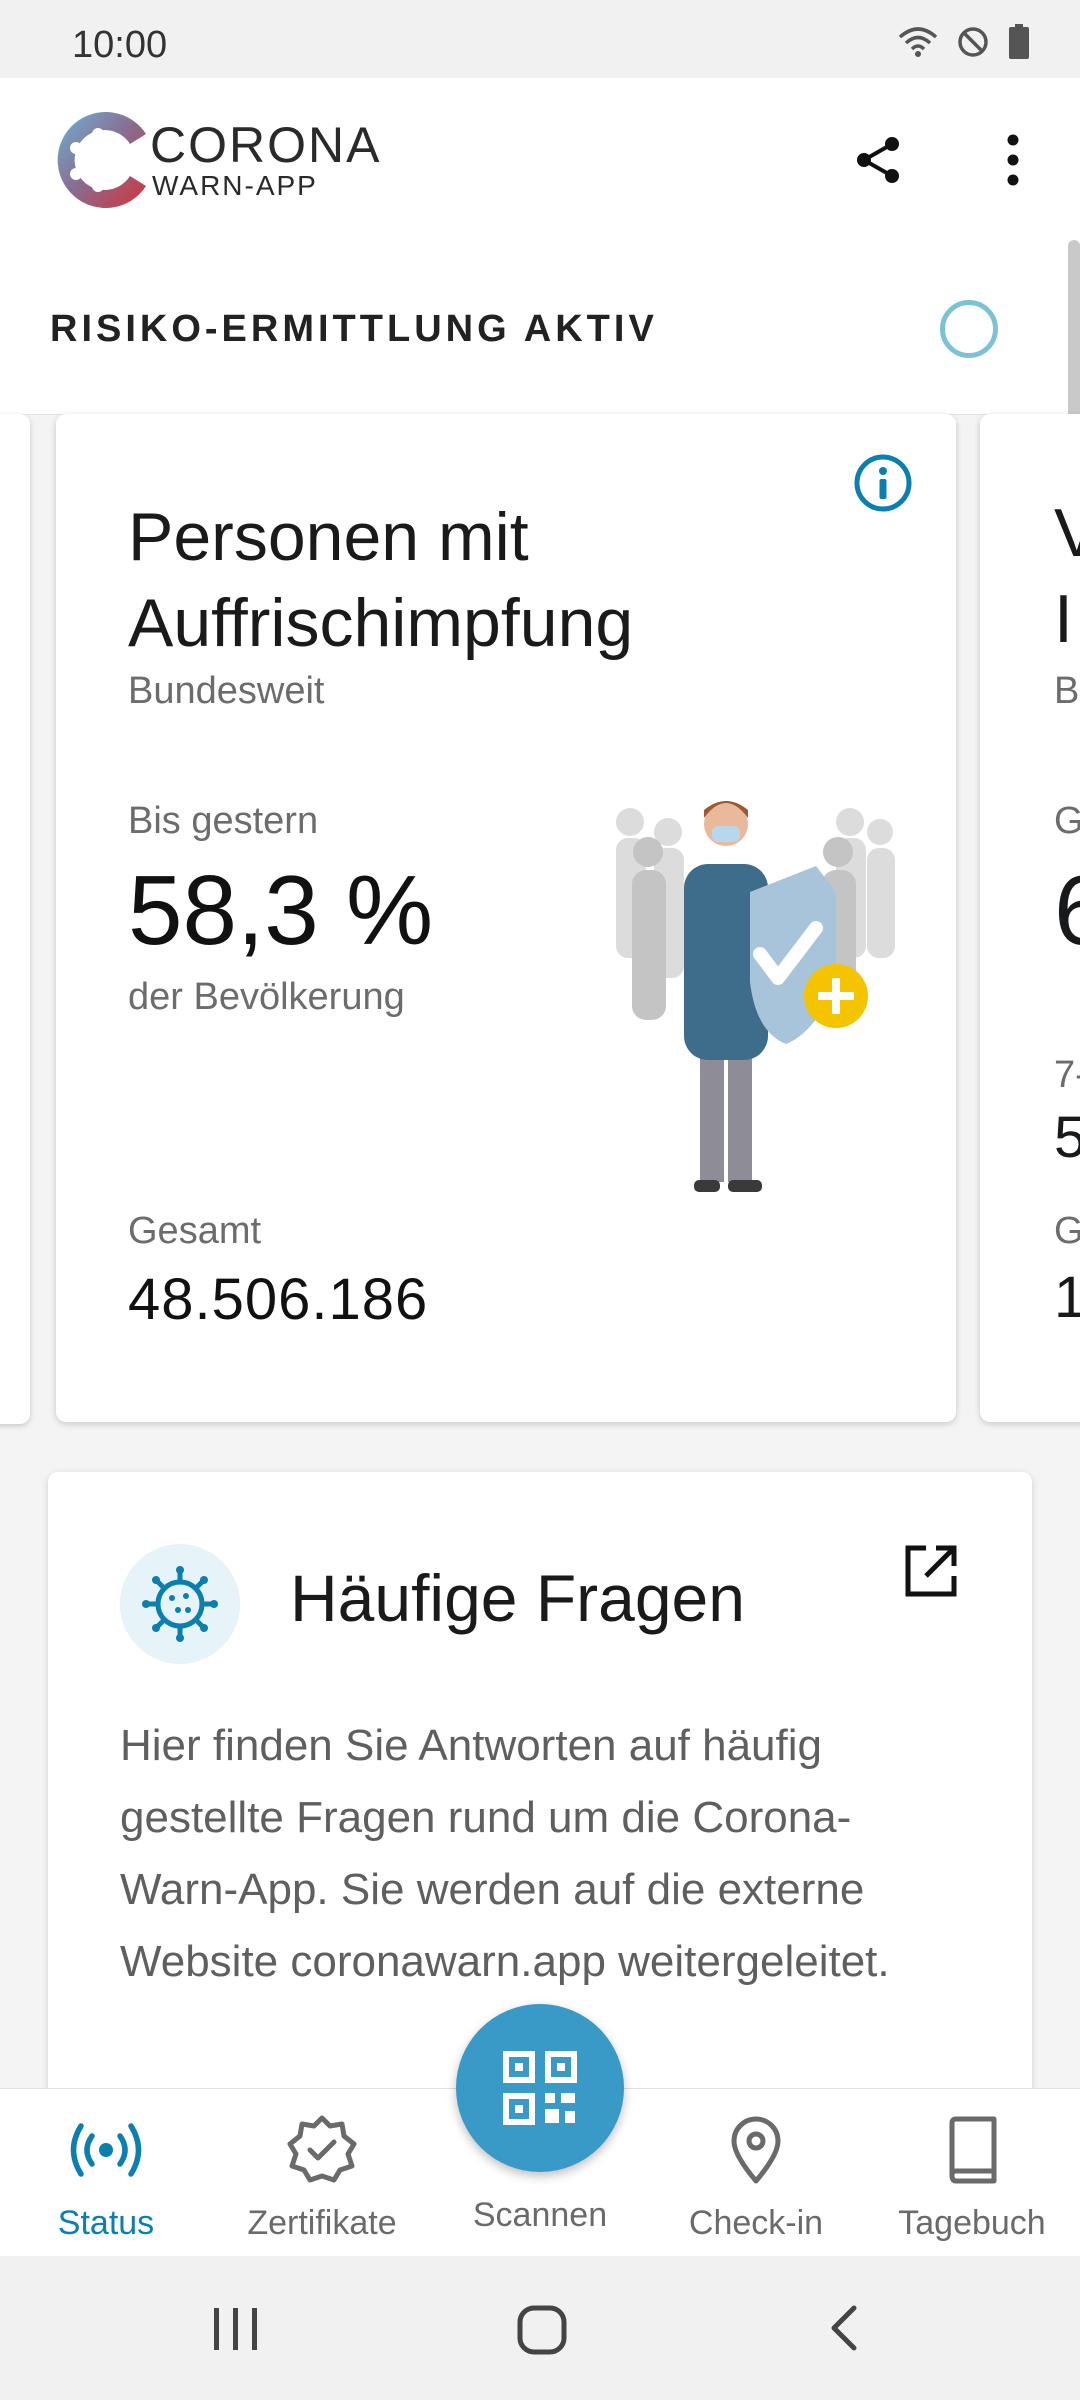 The image size is (1080, 2400). What do you see at coordinates (931, 1571) in the screenshot?
I see `external-link-icon` at bounding box center [931, 1571].